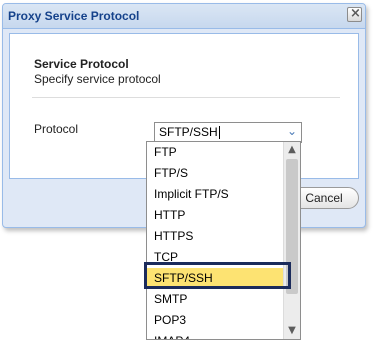  What do you see at coordinates (186, 97) in the screenshot?
I see `section-divider` at bounding box center [186, 97].